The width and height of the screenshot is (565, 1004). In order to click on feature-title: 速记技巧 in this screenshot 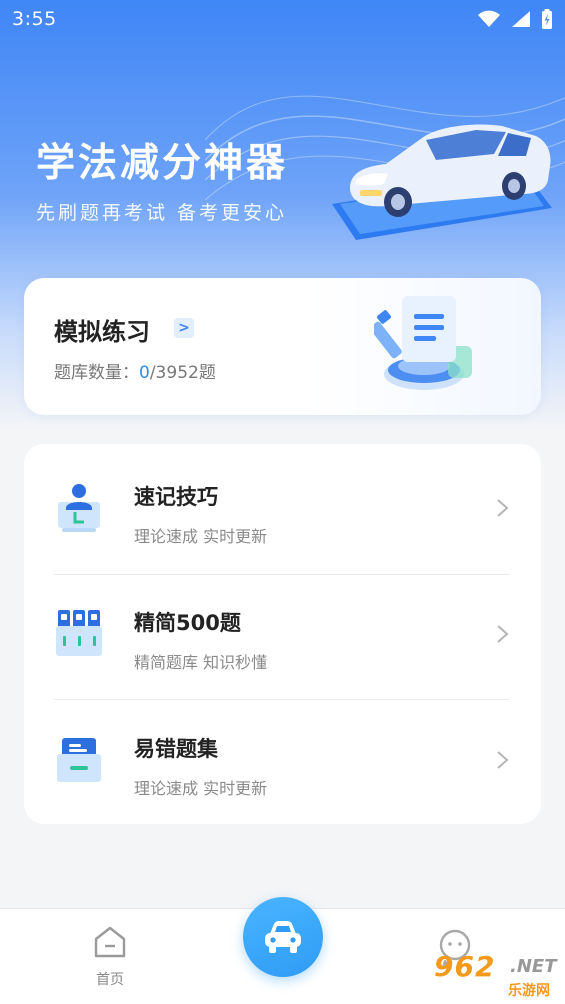, I will do `click(176, 497)`.